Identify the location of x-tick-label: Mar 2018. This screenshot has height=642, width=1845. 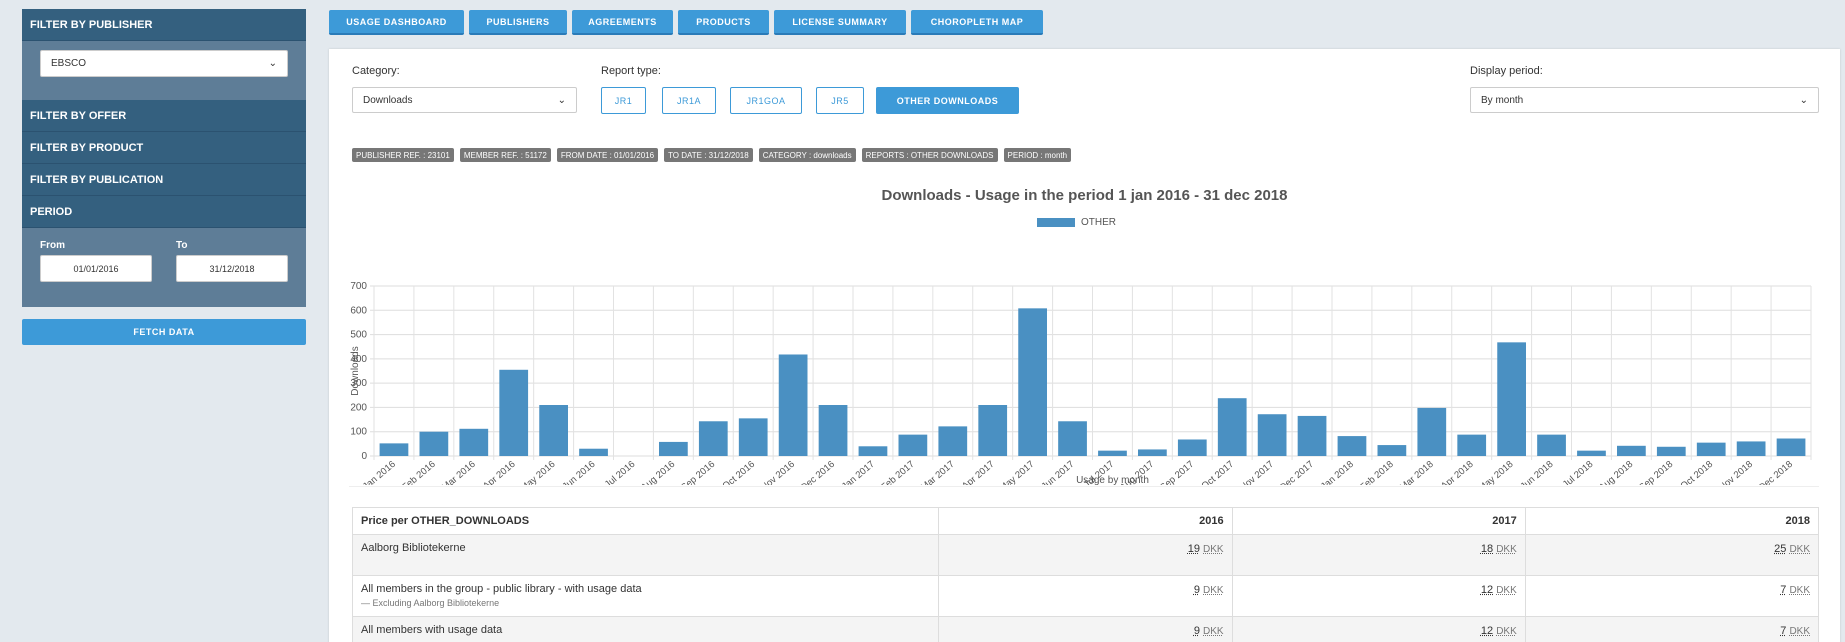
(1417, 472).